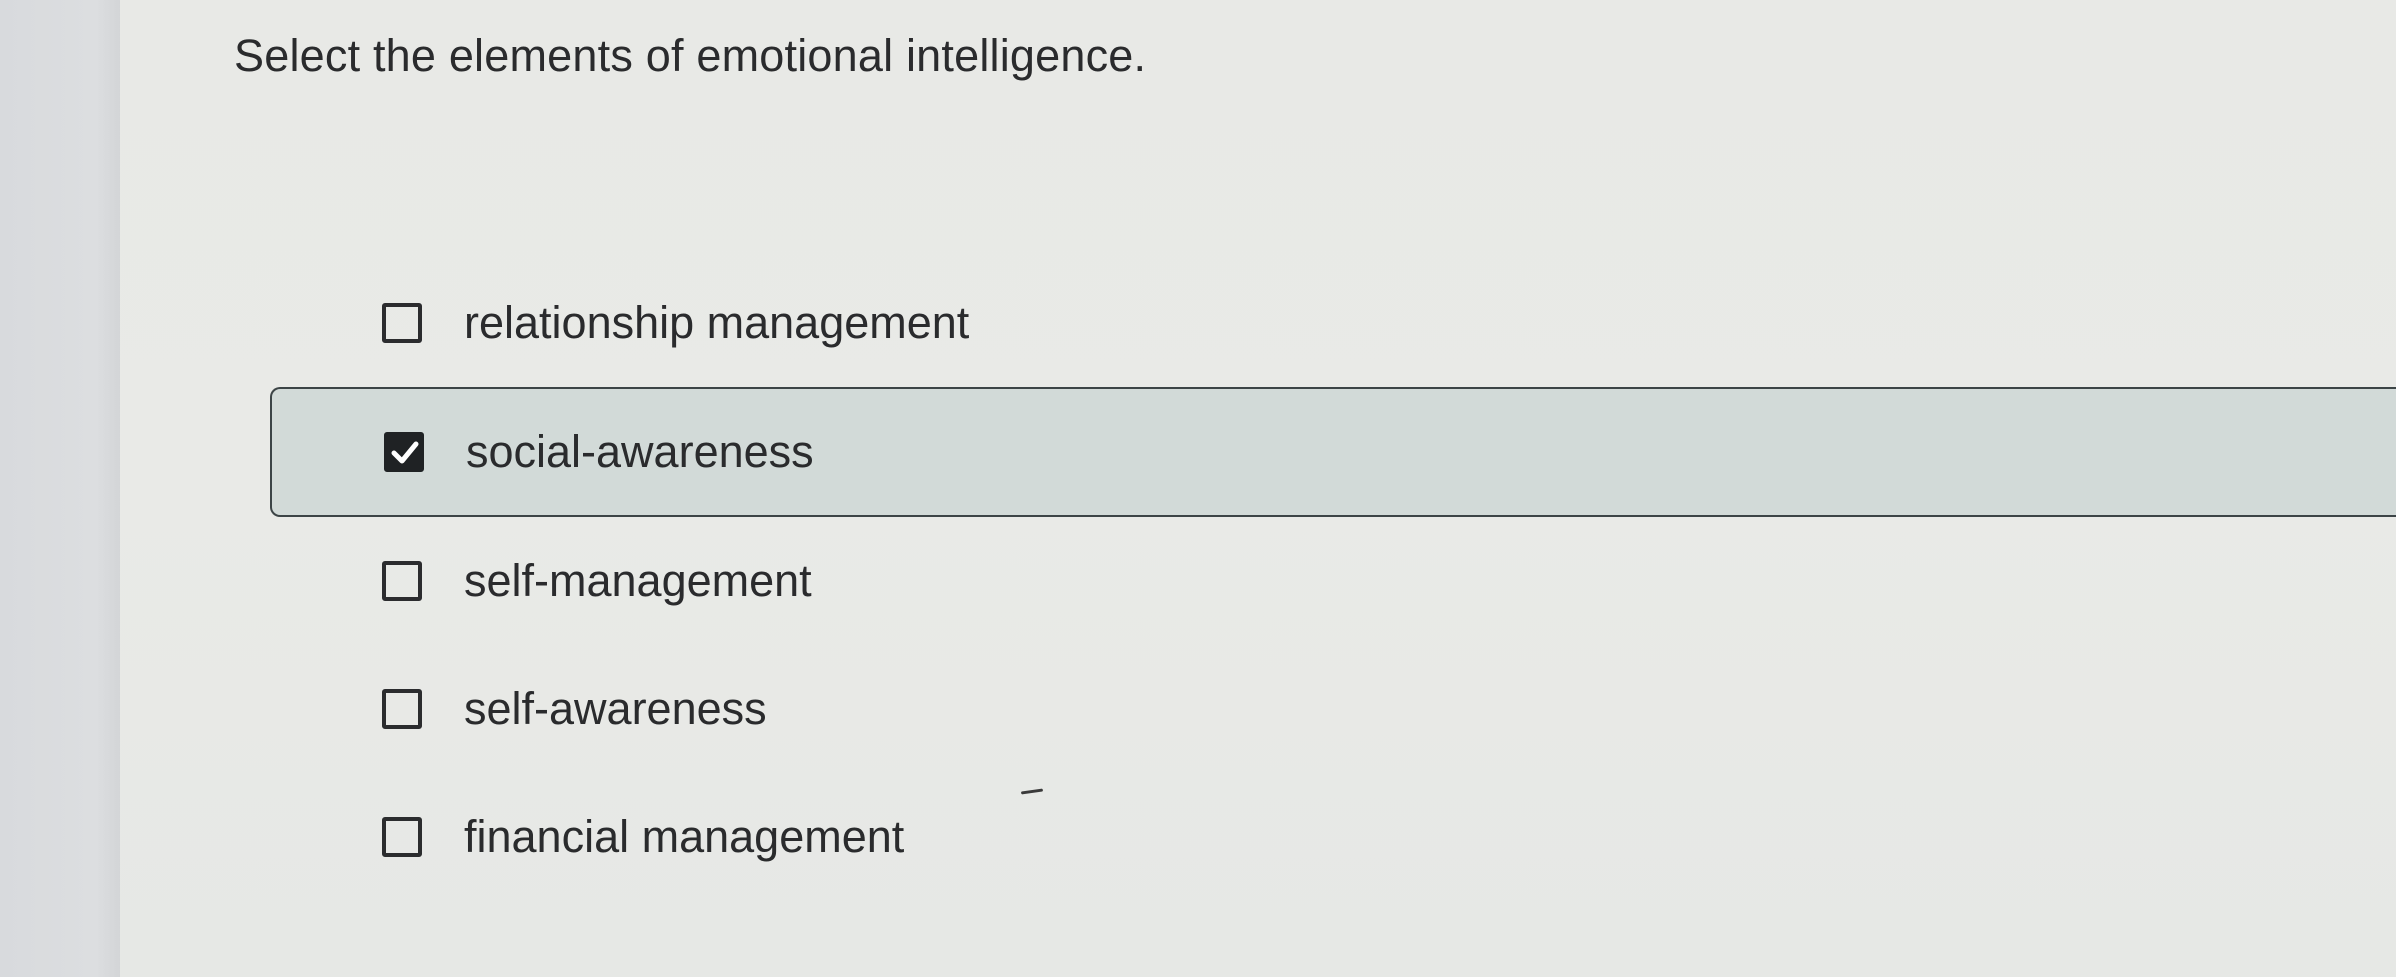 Image resolution: width=2396 pixels, height=977 pixels. Describe the element at coordinates (638, 580) in the screenshot. I see `option-label: self-management` at that location.